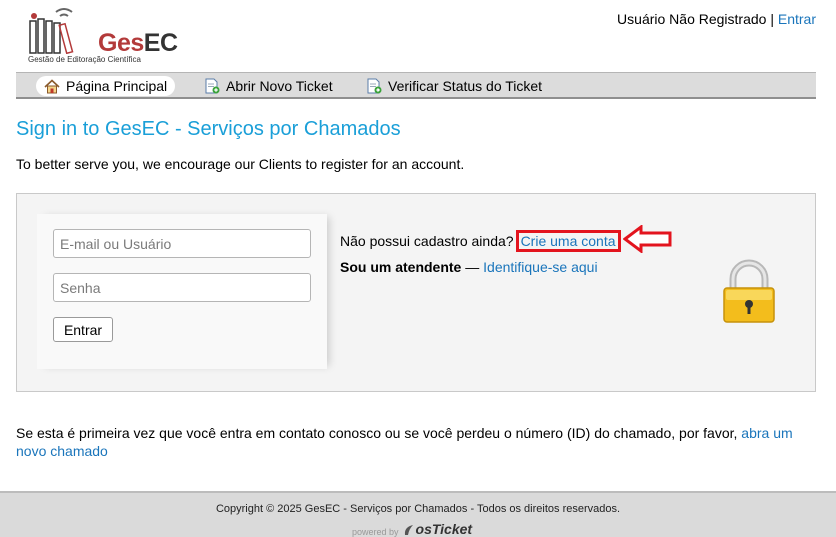  What do you see at coordinates (540, 267) in the screenshot?
I see `agent-login-link: Identifique-se aqui` at bounding box center [540, 267].